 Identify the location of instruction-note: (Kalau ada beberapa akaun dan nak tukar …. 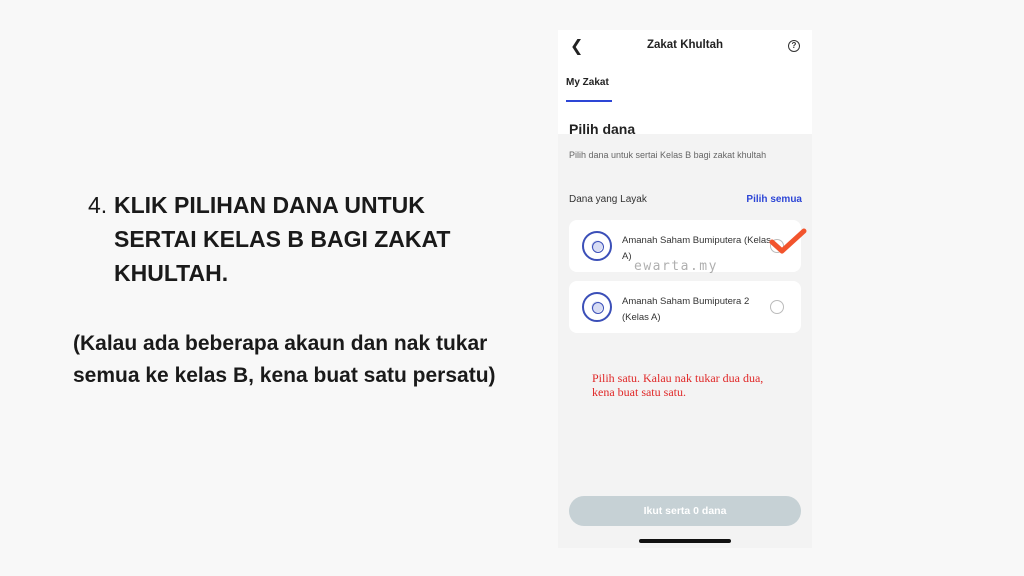
(284, 359).